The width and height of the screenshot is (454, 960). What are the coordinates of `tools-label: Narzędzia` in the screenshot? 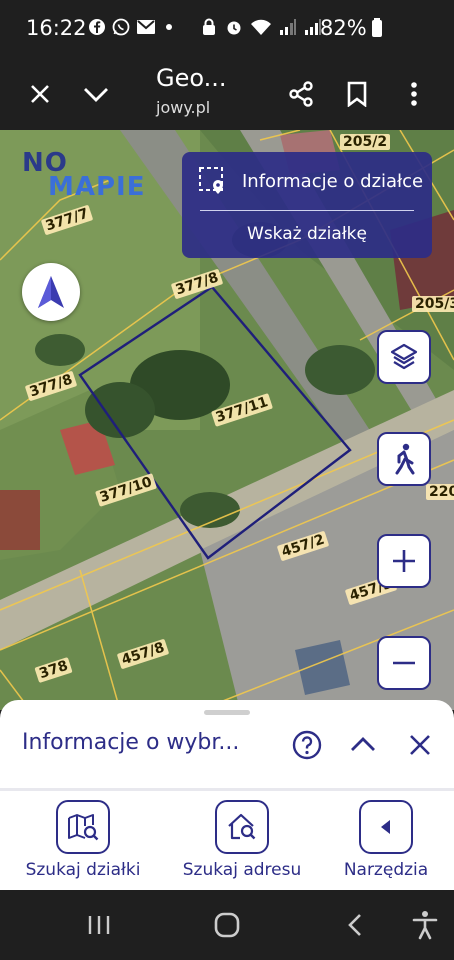 It's located at (386, 870).